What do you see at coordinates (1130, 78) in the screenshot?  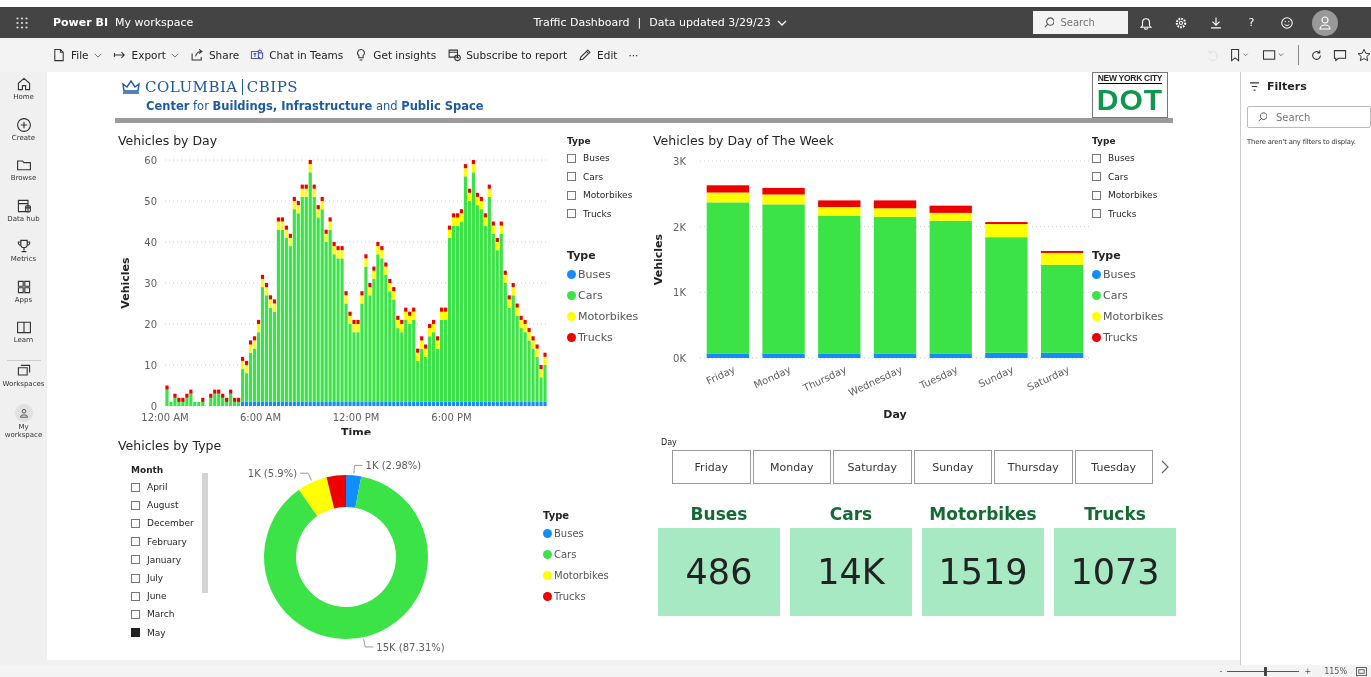 I see `logo-city-text: NEW YORK CITY` at bounding box center [1130, 78].